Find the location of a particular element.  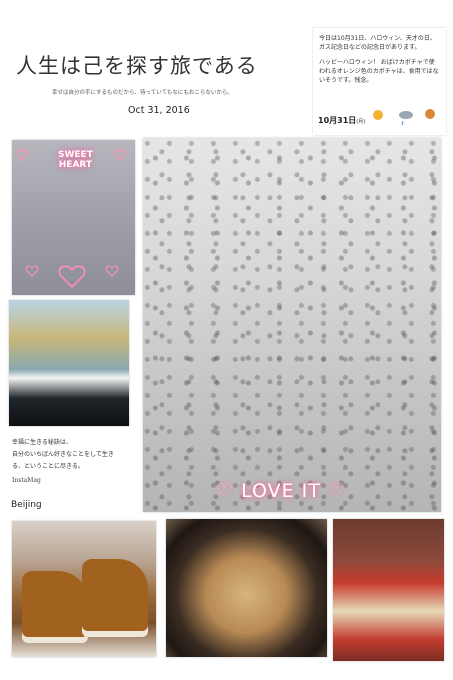

boot-left is located at coordinates (55, 607).